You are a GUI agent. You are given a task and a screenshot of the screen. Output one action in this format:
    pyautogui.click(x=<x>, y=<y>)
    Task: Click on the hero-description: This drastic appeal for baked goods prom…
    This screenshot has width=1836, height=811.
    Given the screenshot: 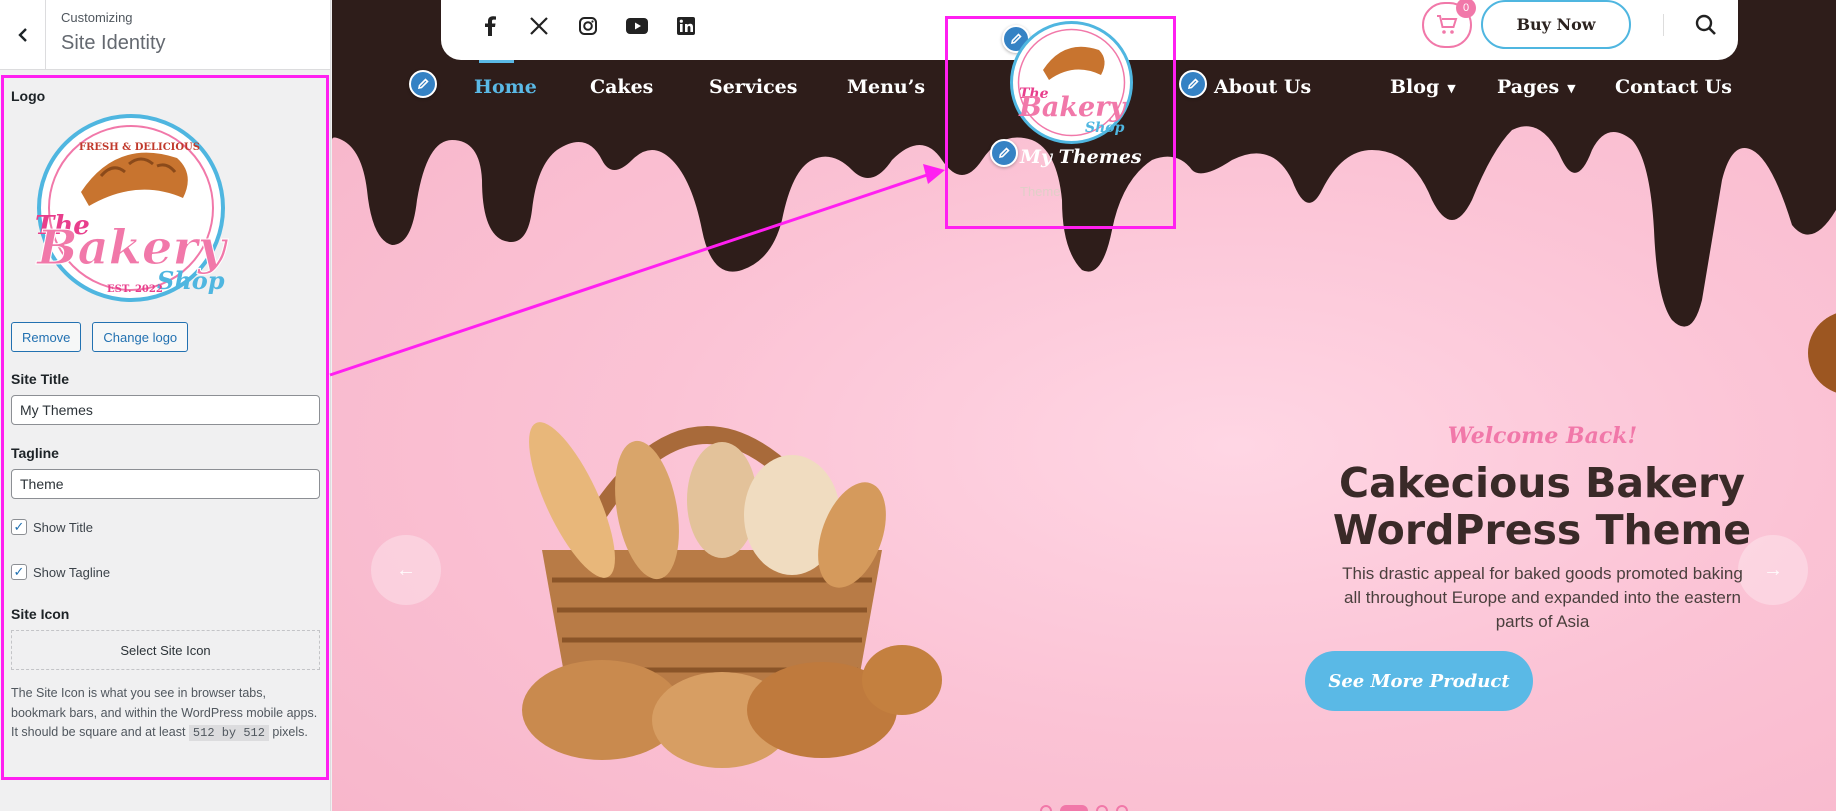 What is the action you would take?
    pyautogui.click(x=1542, y=597)
    